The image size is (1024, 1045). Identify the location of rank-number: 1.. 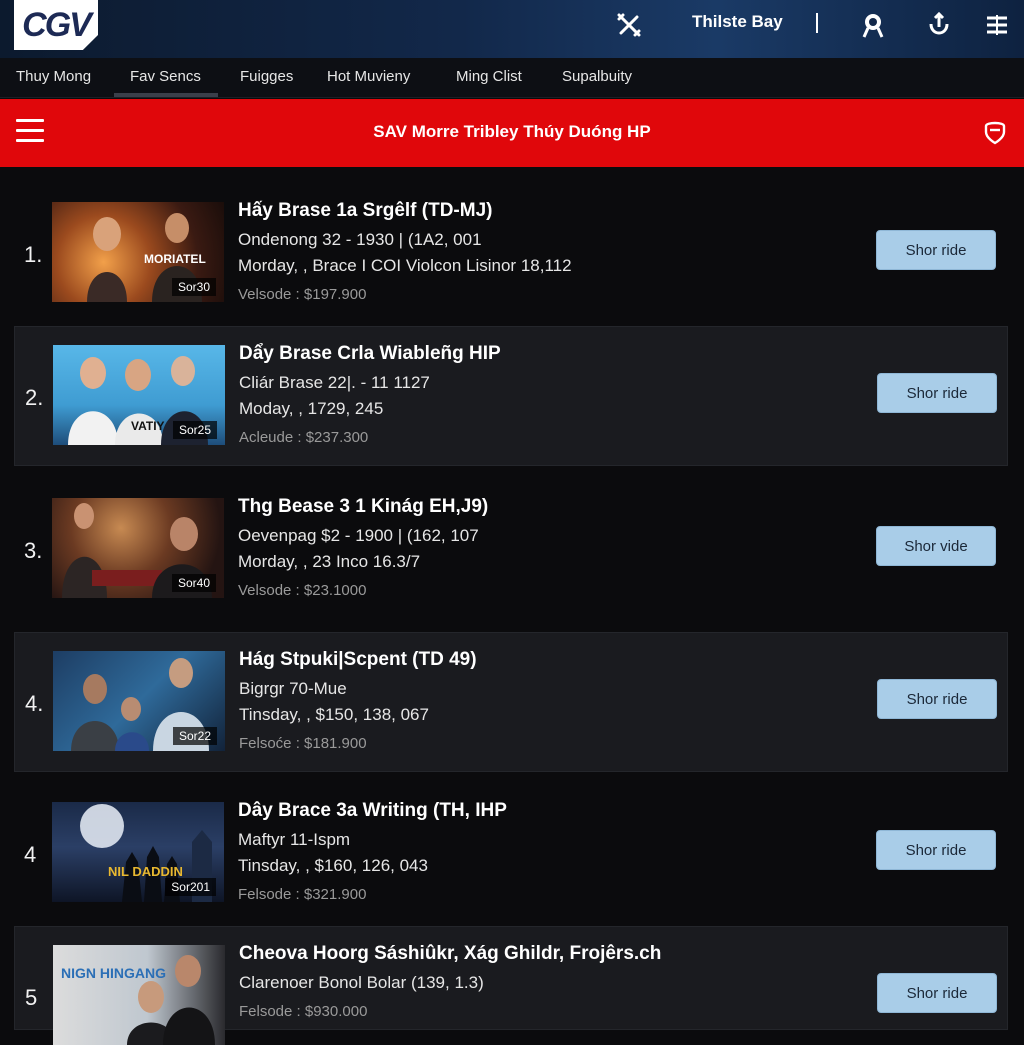
(33, 254).